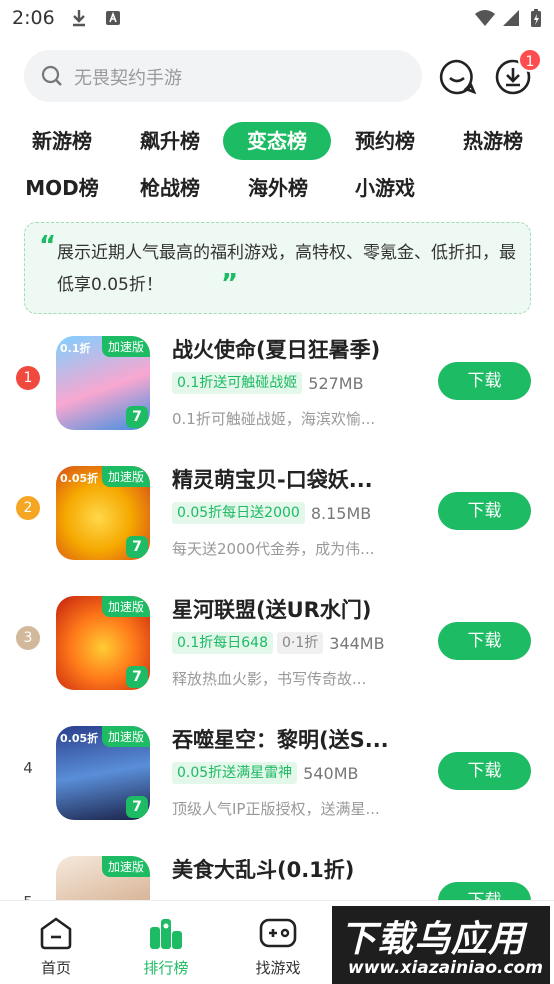 This screenshot has height=984, width=554. Describe the element at coordinates (55, 968) in the screenshot. I see `nav-home-label: 首页` at that location.